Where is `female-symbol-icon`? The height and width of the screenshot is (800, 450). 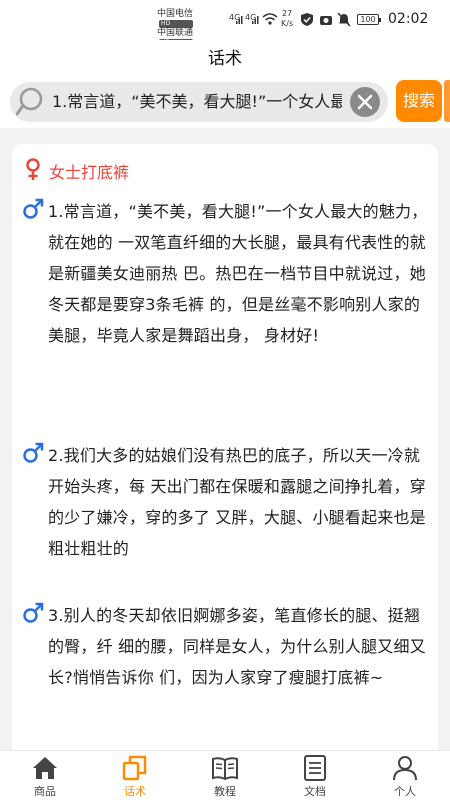 female-symbol-icon is located at coordinates (33, 169).